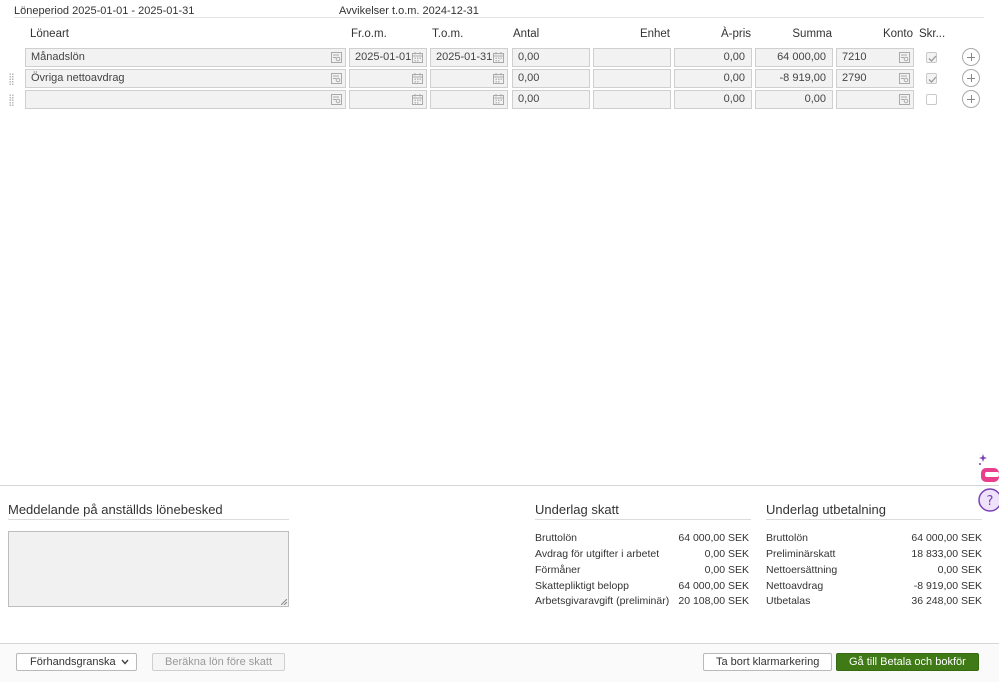  Describe the element at coordinates (854, 78) in the screenshot. I see `konto-value: 2790` at that location.